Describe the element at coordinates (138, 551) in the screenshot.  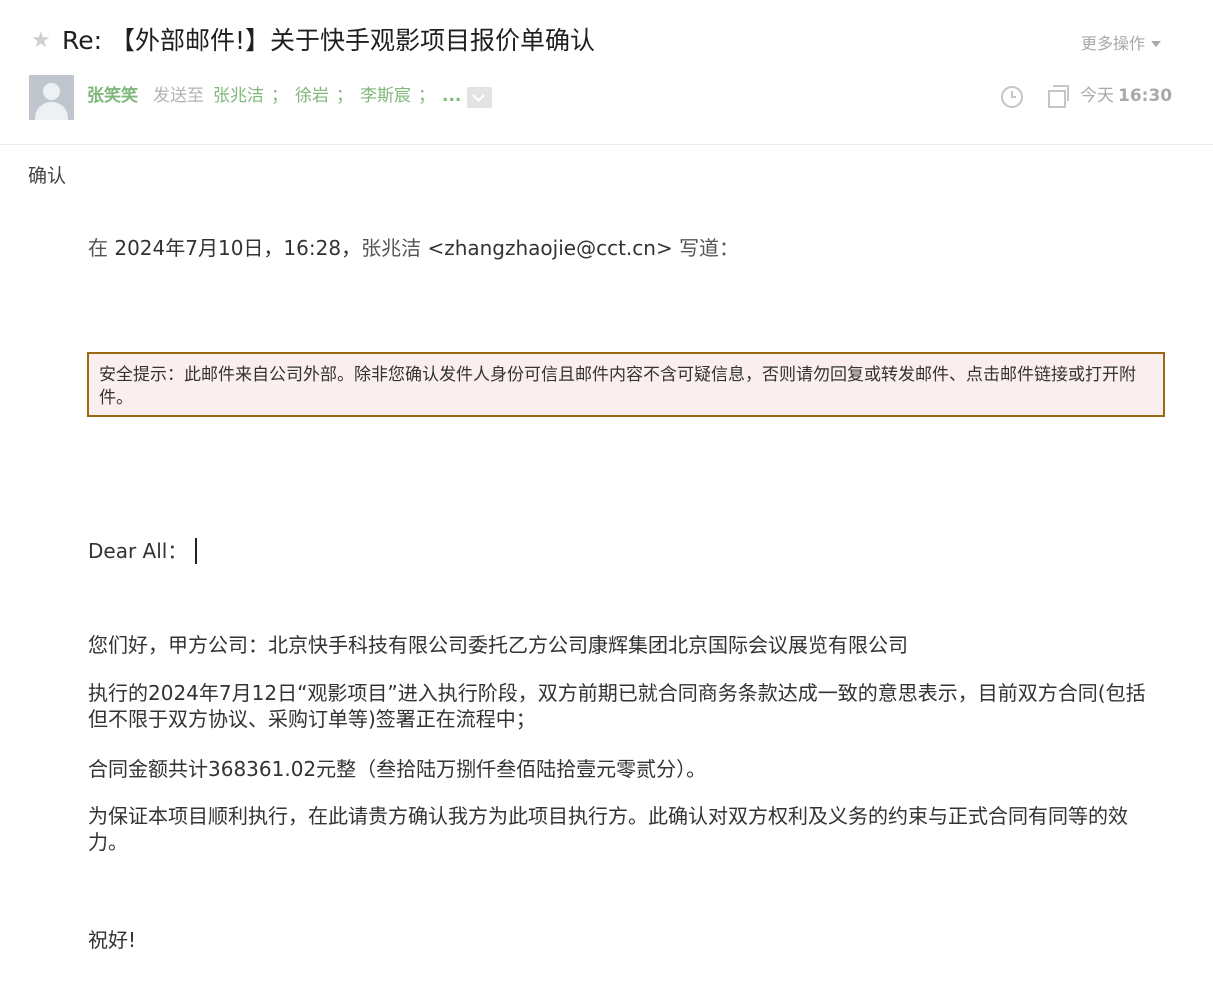
I see `greeting-text: Dear All：` at that location.